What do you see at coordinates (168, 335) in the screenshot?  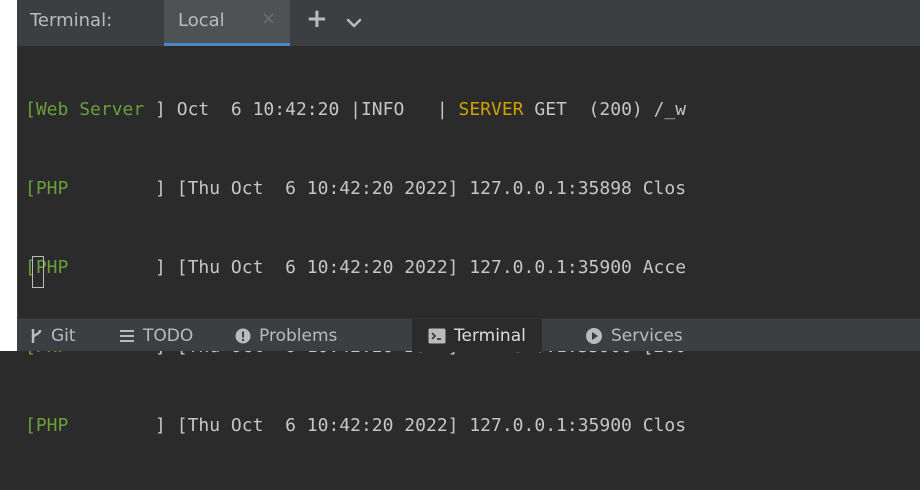 I see `todo-label: TODO` at bounding box center [168, 335].